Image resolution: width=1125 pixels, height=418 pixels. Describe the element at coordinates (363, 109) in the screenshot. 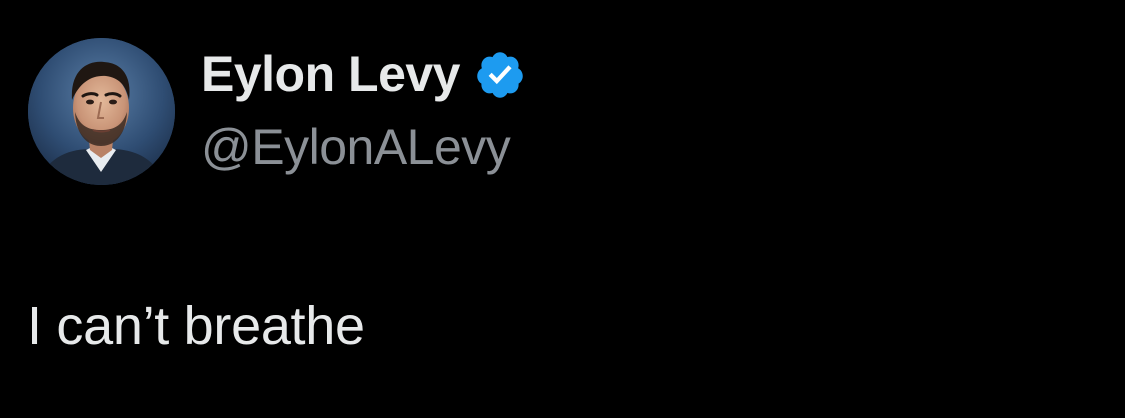

I see `author-info: Eylon Levy @EylonALevy` at that location.